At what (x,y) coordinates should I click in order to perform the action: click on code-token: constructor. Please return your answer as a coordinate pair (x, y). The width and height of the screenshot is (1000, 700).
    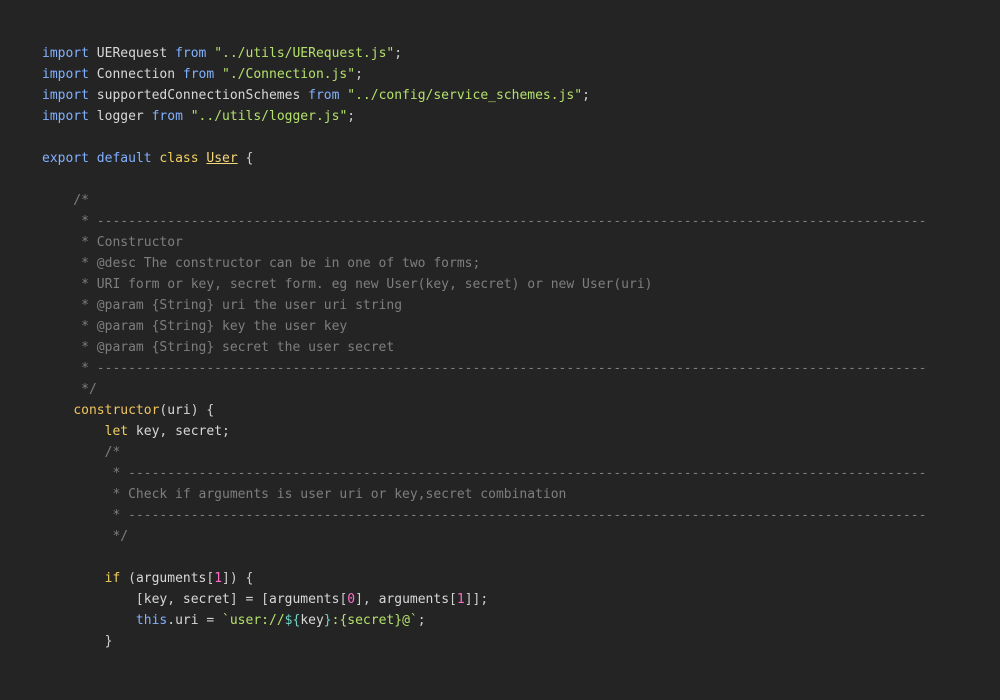
    Looking at the image, I should click on (116, 410).